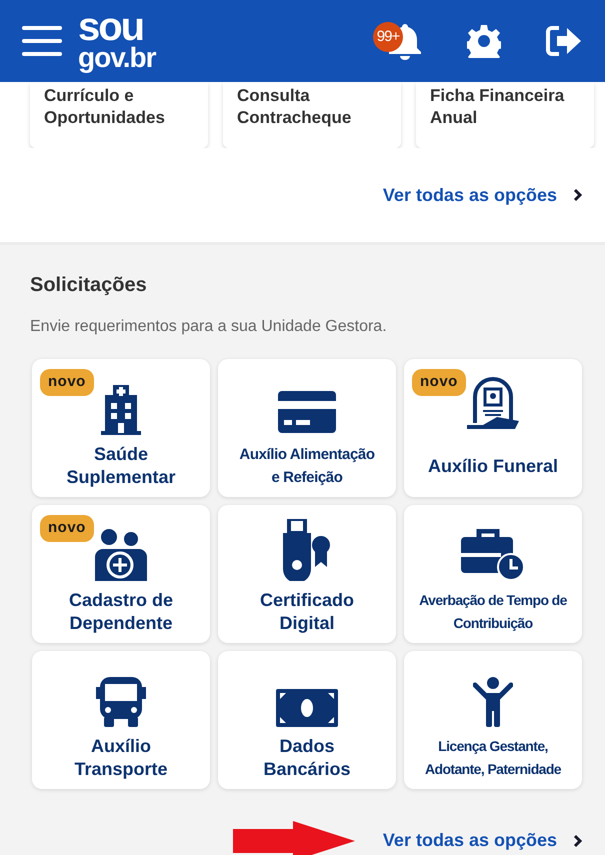 The height and width of the screenshot is (855, 605). I want to click on service-card: Currículo e Oportunidades, so click(119, 115).